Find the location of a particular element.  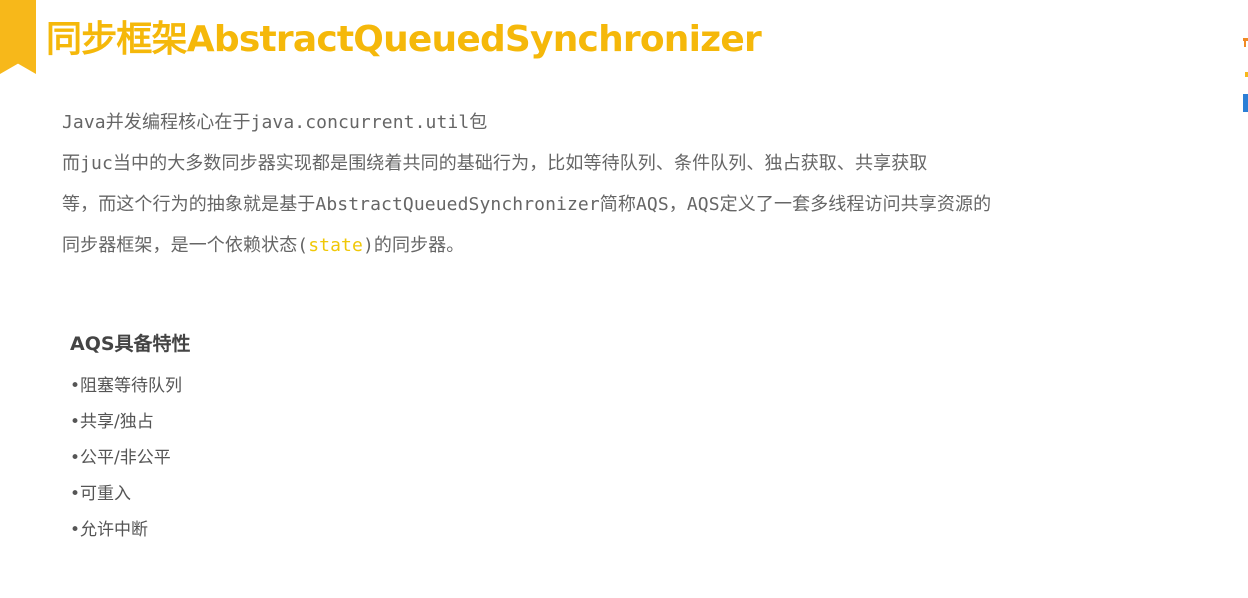

slide-title: 同步框架AbstractQueuedSynchronizer is located at coordinates (404, 39).